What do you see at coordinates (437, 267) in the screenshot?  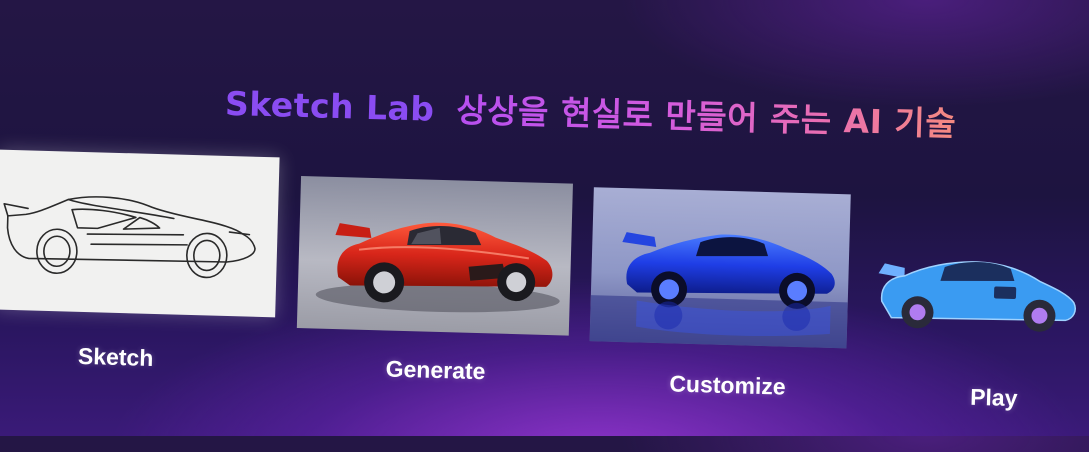 I see `red-race-car-graphic` at bounding box center [437, 267].